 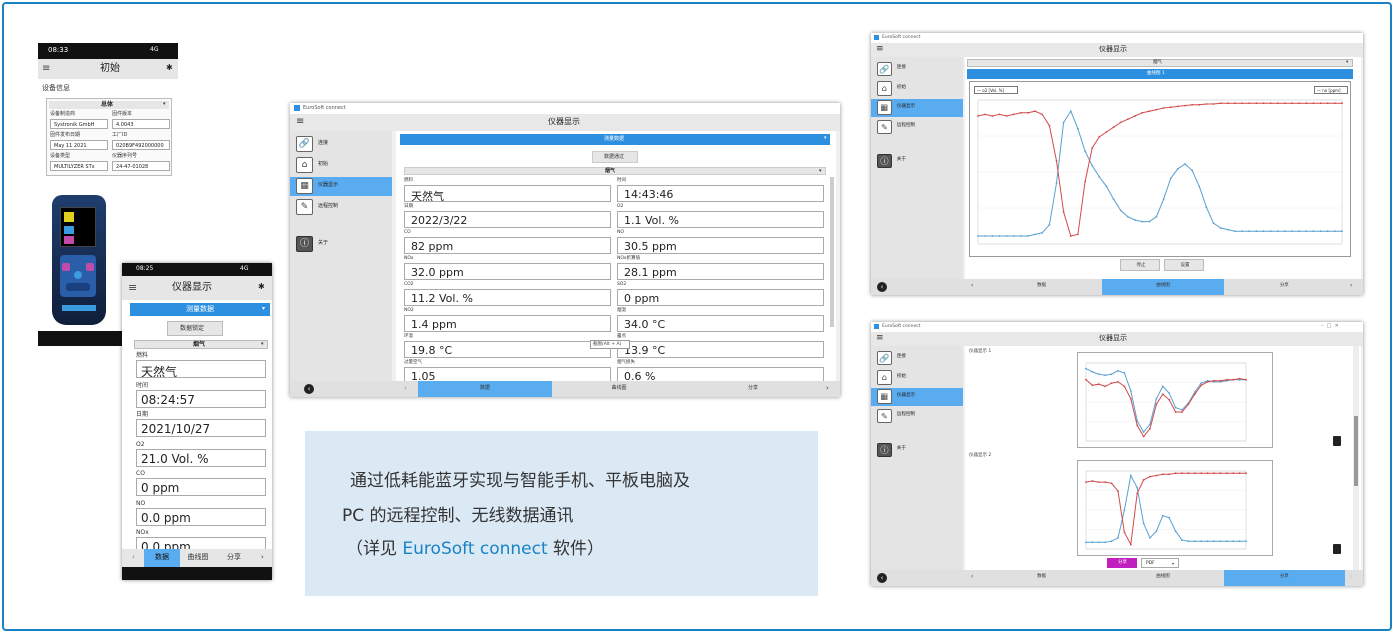 I want to click on chart-title-bar: 曲线图 1, so click(x=1160, y=74).